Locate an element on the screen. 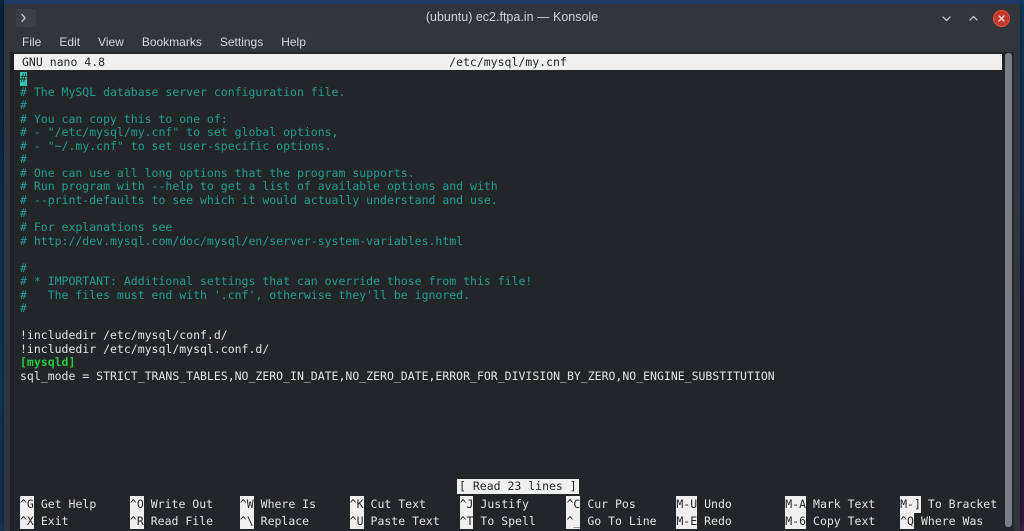  nano-shortcut-to-bracket: M-] To Bracket is located at coordinates (955, 504).